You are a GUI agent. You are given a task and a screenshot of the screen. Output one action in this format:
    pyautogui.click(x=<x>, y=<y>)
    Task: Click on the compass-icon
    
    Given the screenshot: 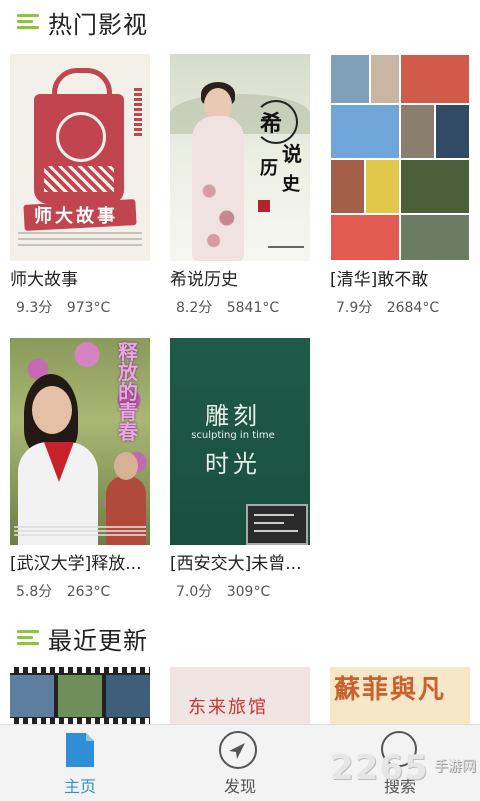 What is the action you would take?
    pyautogui.click(x=238, y=750)
    